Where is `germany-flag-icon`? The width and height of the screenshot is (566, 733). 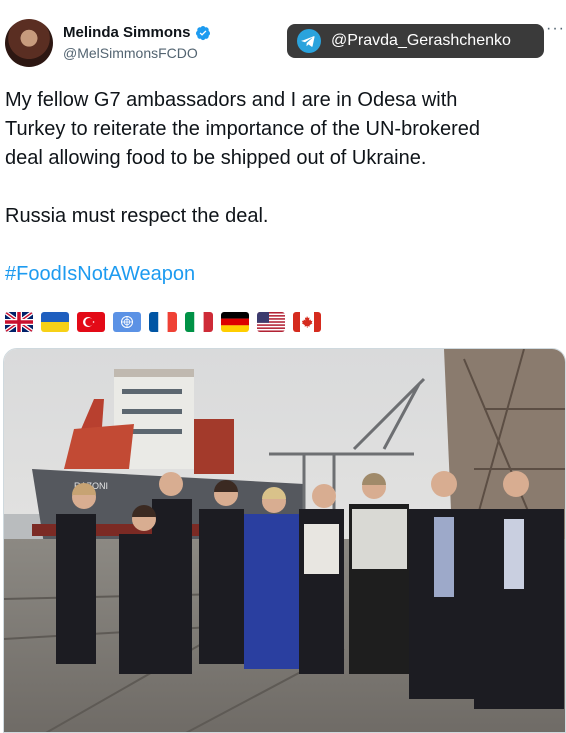
germany-flag-icon is located at coordinates (235, 322).